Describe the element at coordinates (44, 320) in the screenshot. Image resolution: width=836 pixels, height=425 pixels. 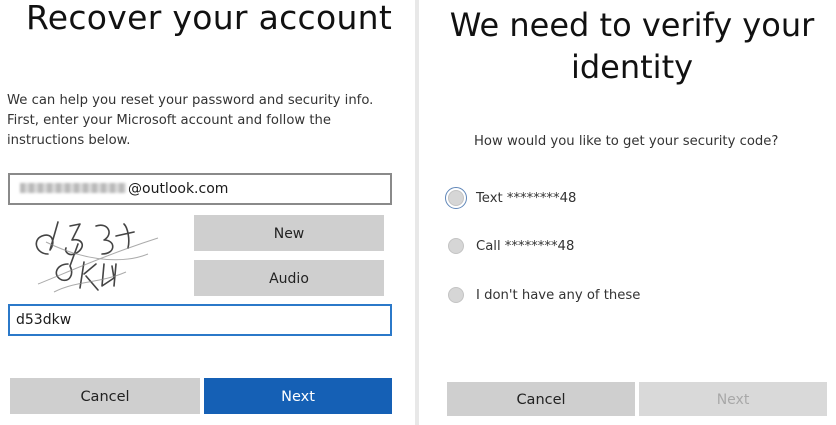
I see `captcha-input-value: d53dkw` at that location.